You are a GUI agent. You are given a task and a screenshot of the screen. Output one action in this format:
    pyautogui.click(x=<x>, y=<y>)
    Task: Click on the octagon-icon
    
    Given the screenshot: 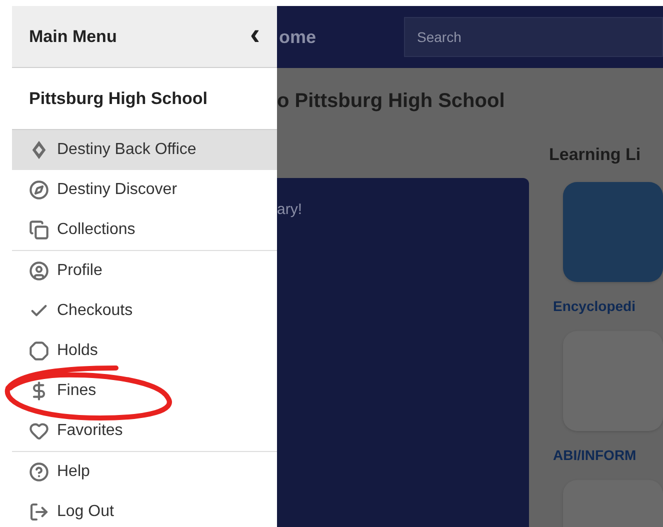 What is the action you would take?
    pyautogui.click(x=39, y=351)
    